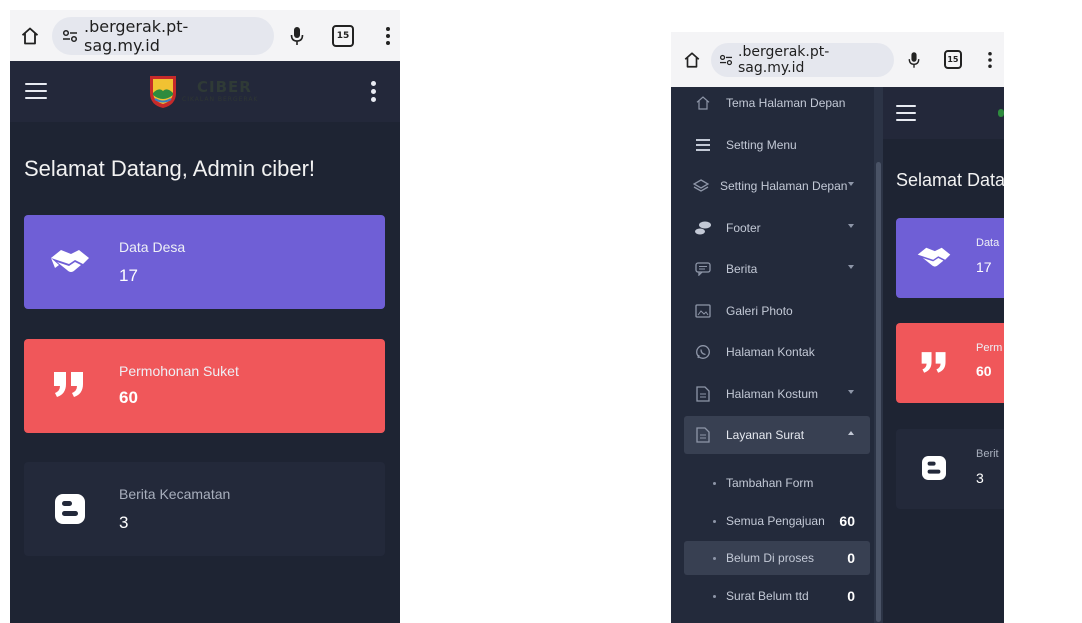 The width and height of the screenshot is (1082, 623). Describe the element at coordinates (950, 180) in the screenshot. I see `page-title: Selamat Data` at that location.